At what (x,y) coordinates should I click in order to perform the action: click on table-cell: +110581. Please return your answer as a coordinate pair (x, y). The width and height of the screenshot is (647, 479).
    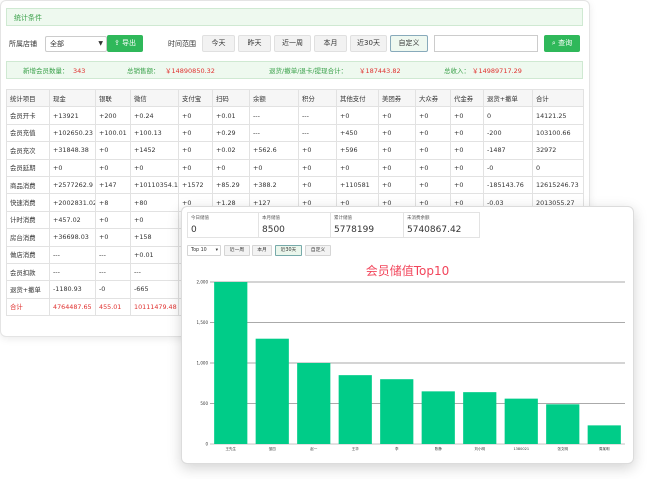
    Looking at the image, I should click on (357, 185).